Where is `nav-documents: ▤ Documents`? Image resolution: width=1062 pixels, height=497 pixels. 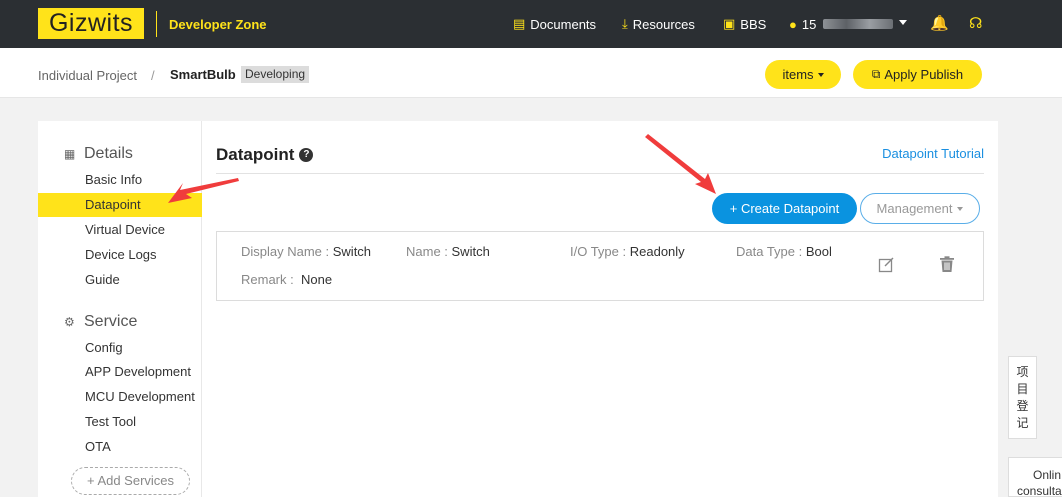 nav-documents: ▤ Documents is located at coordinates (554, 24).